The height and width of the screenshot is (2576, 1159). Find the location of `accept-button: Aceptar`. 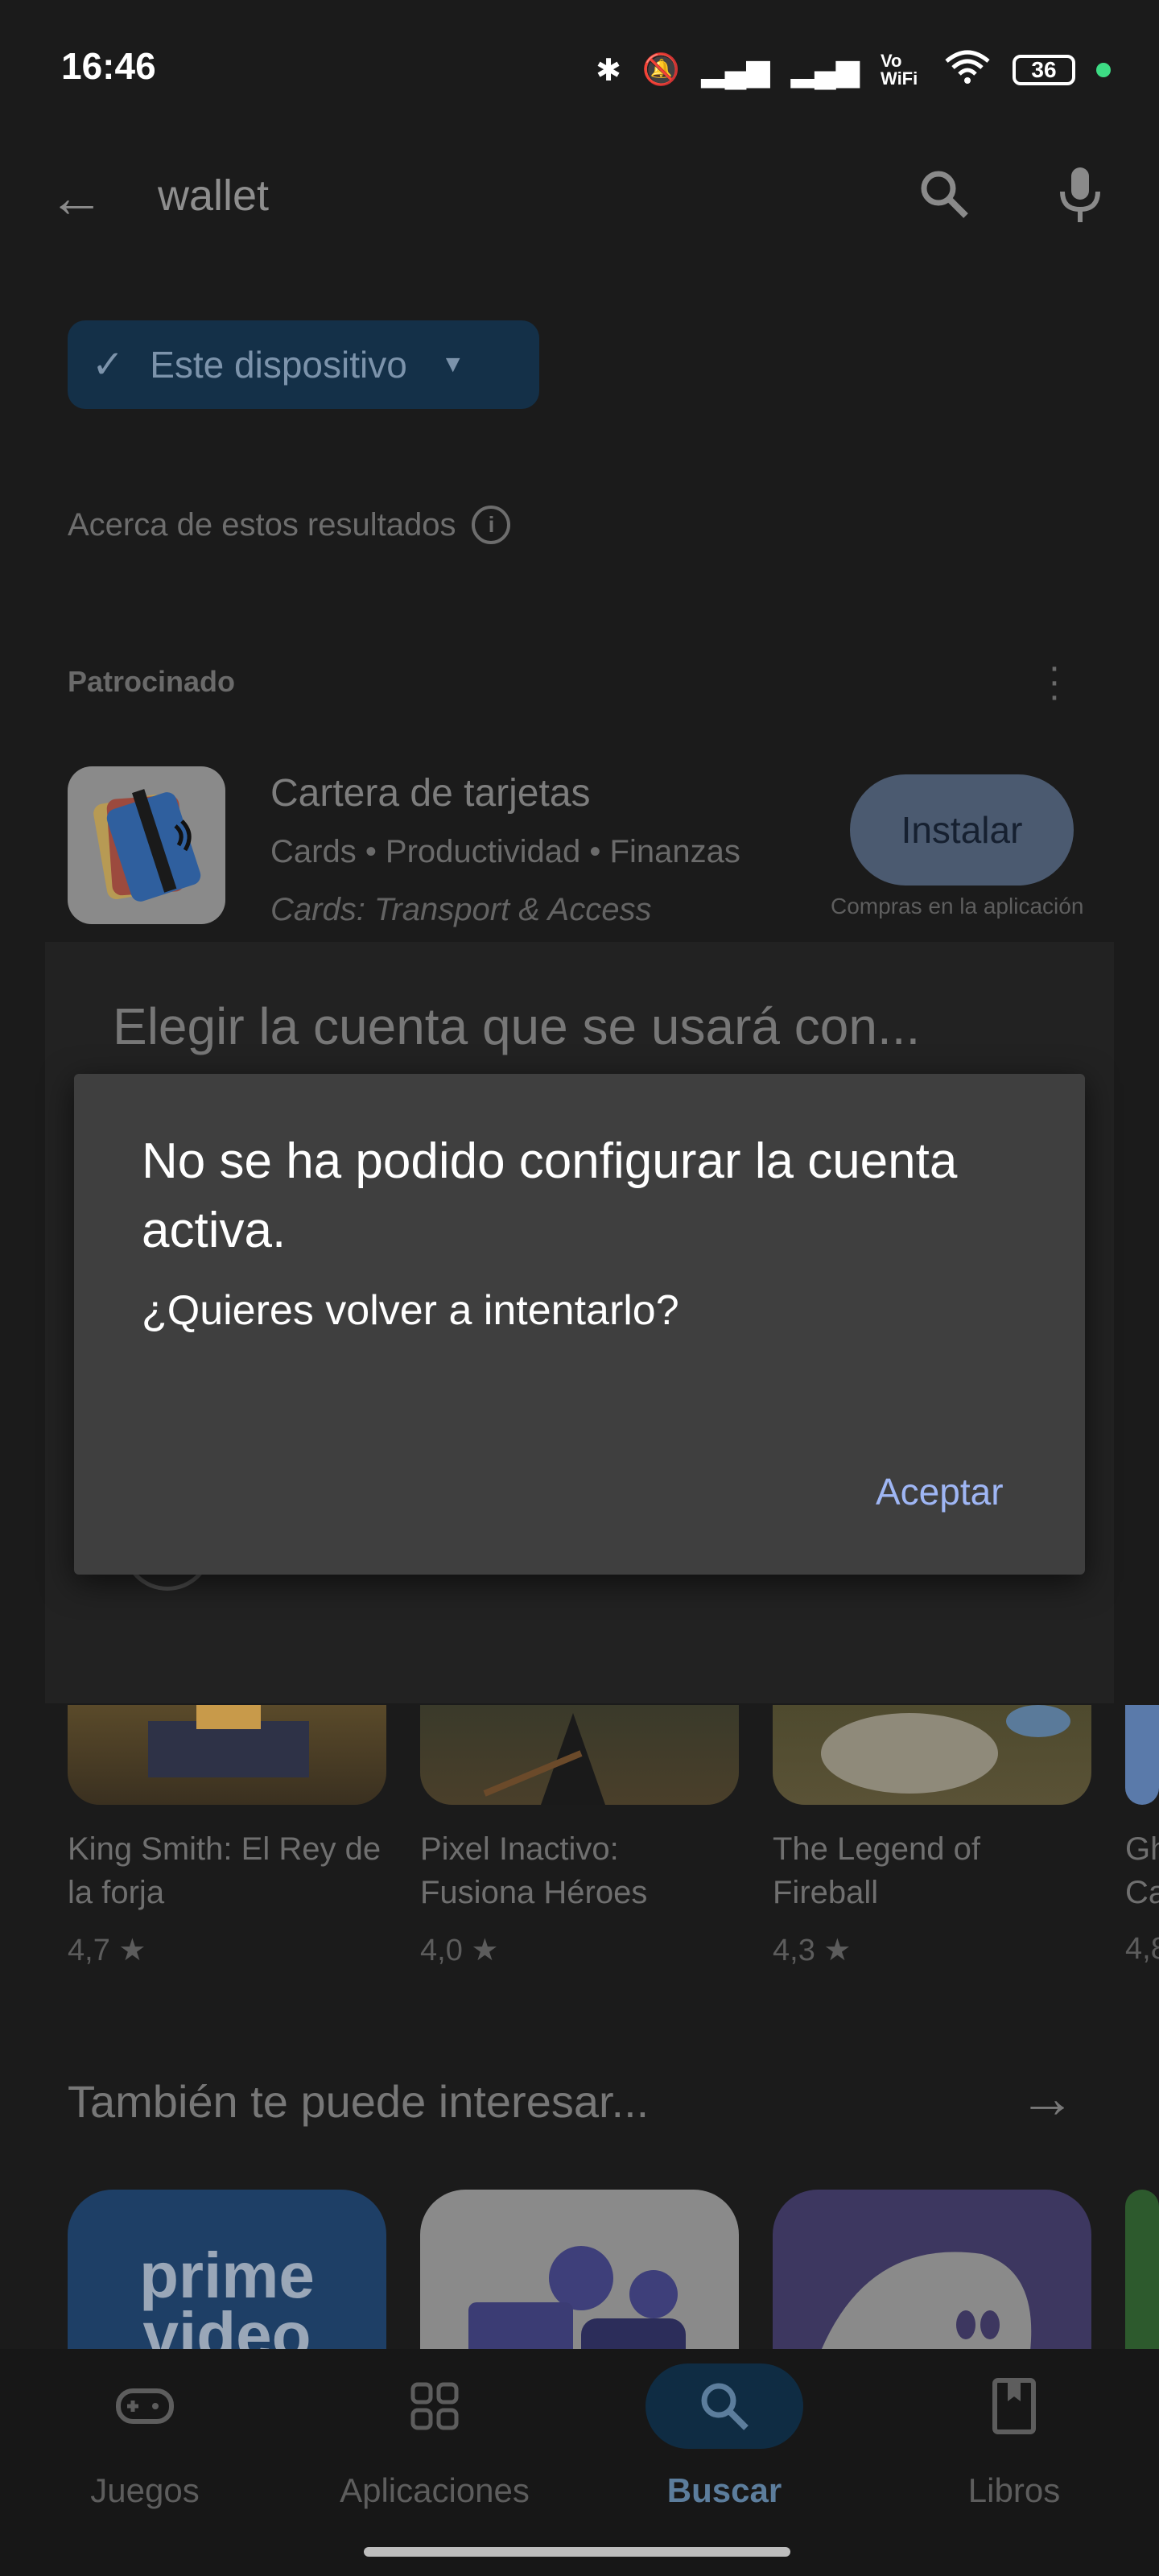

accept-button: Aceptar is located at coordinates (940, 1491).